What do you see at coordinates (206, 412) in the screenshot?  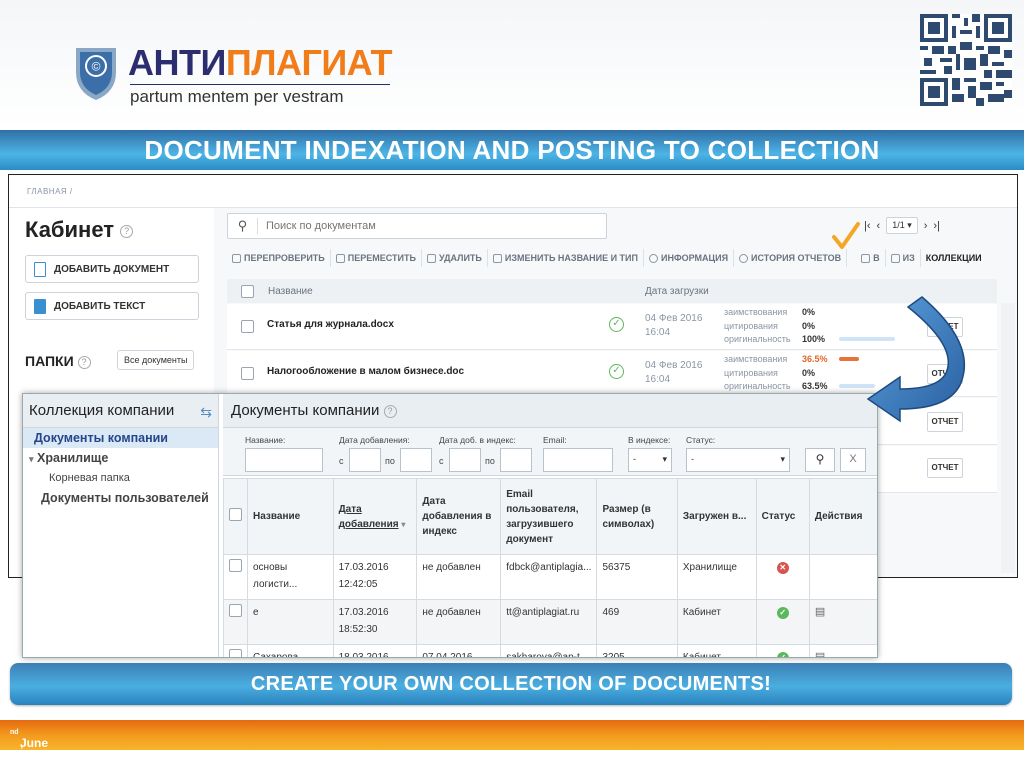 I see `sync-icon: ⇆` at bounding box center [206, 412].